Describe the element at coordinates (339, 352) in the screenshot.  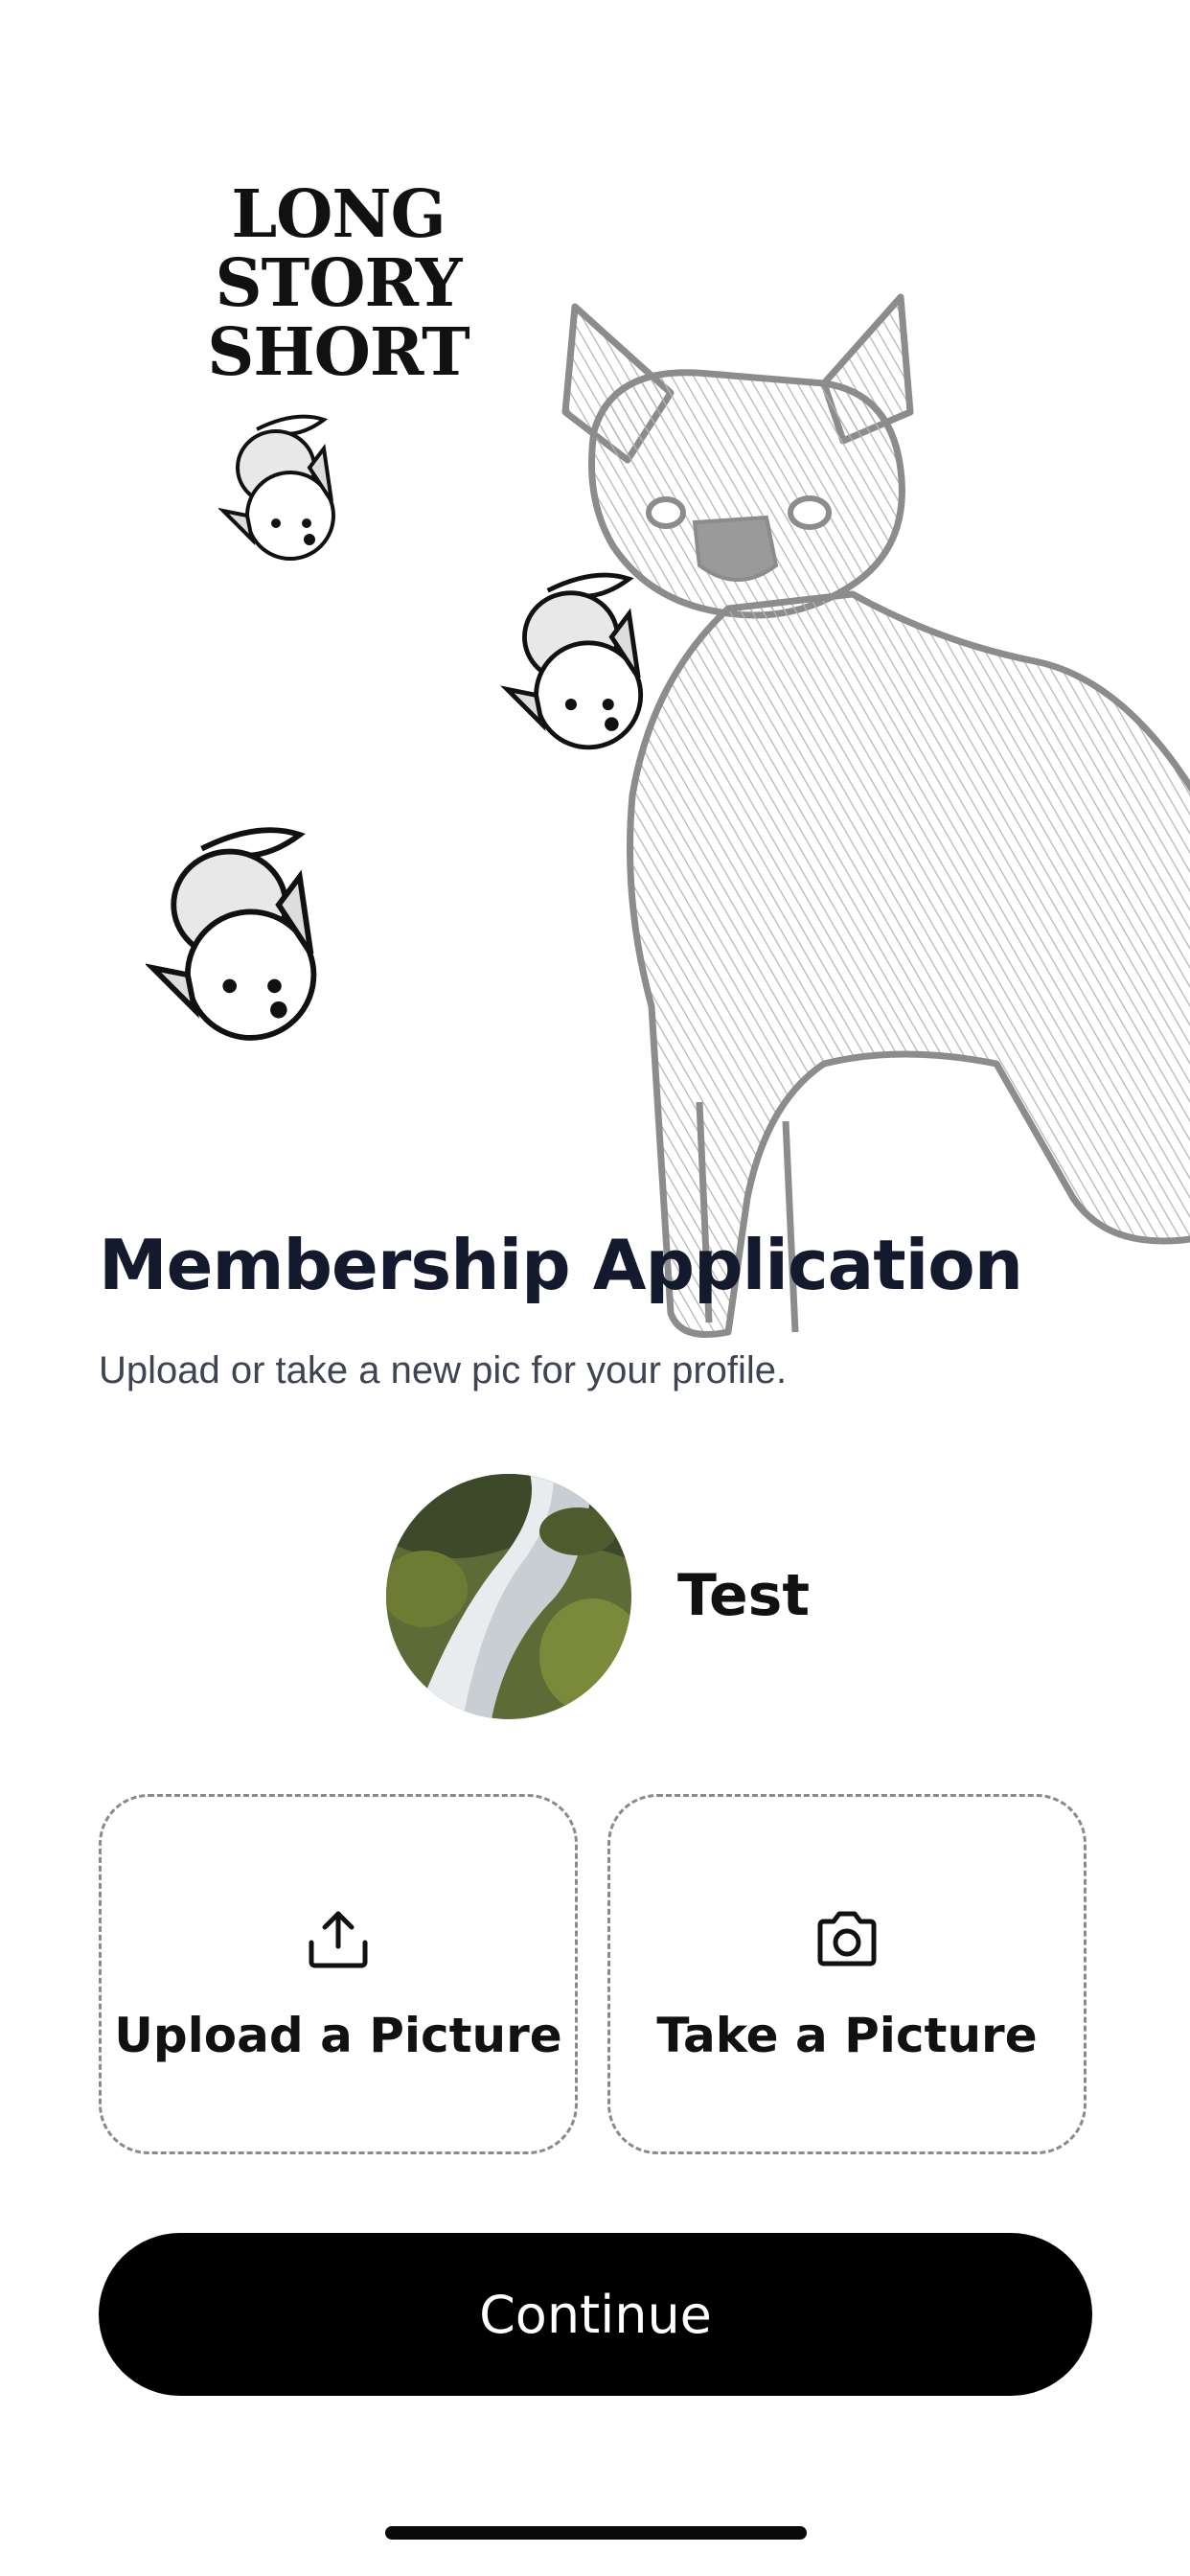
I see `logo-line-2: SHORT` at that location.